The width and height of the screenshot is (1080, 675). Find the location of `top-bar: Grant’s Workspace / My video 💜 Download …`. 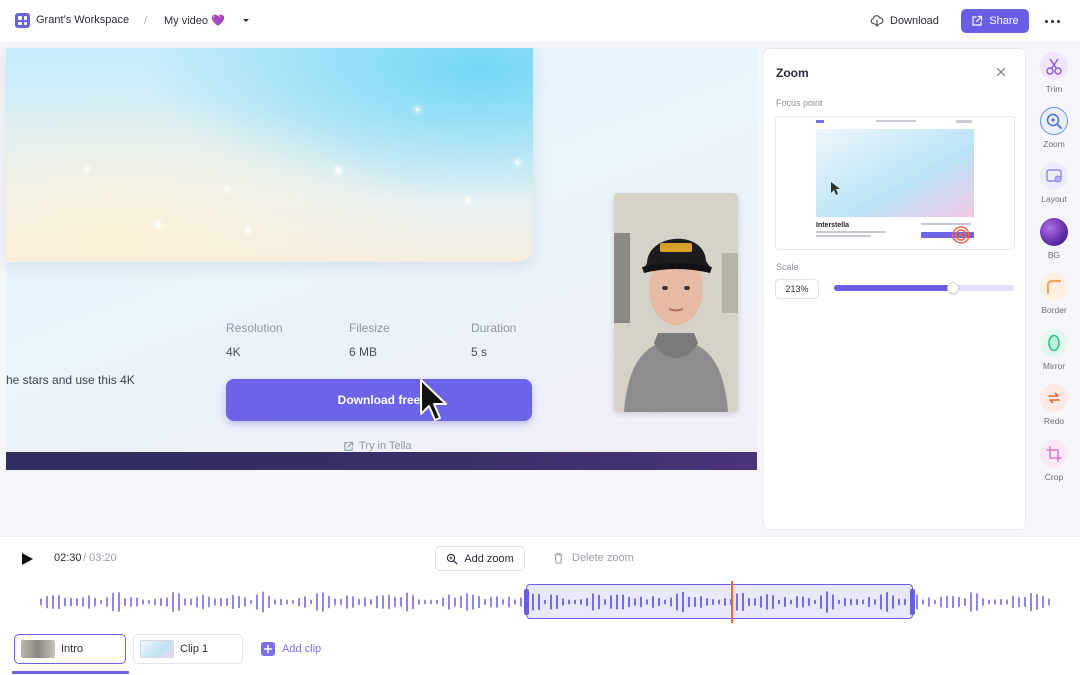

top-bar: Grant’s Workspace / My video 💜 Download … is located at coordinates (540, 21).